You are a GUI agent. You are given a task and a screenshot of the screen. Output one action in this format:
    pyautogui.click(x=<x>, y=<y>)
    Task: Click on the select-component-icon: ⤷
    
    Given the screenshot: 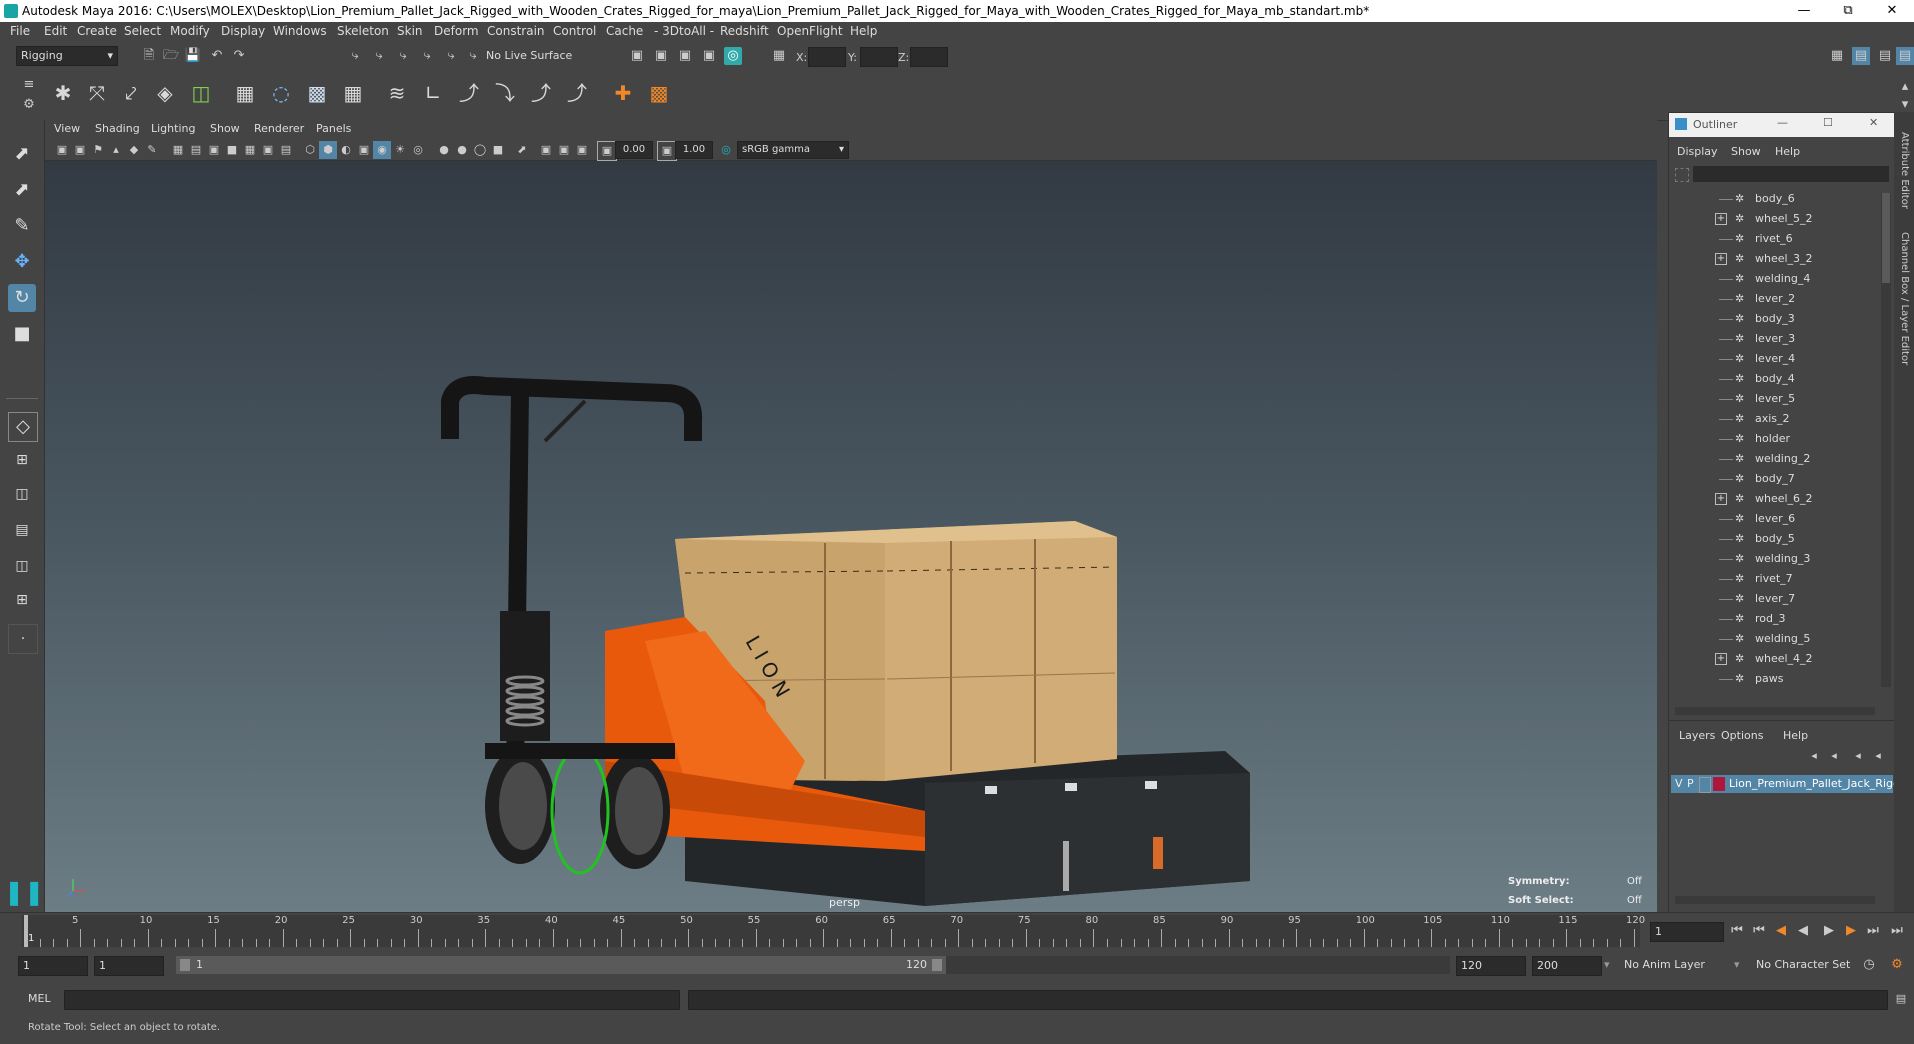 What is the action you would take?
    pyautogui.click(x=403, y=56)
    